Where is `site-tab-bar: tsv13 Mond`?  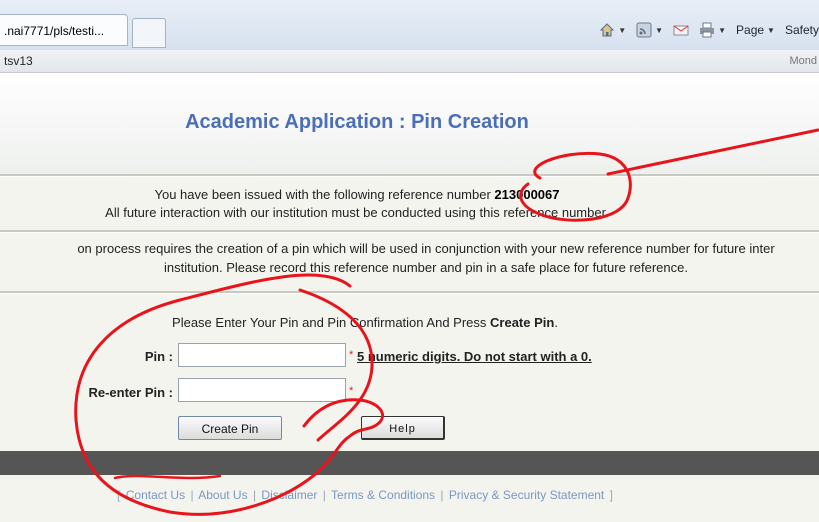
site-tab-bar: tsv13 Mond is located at coordinates (409, 61).